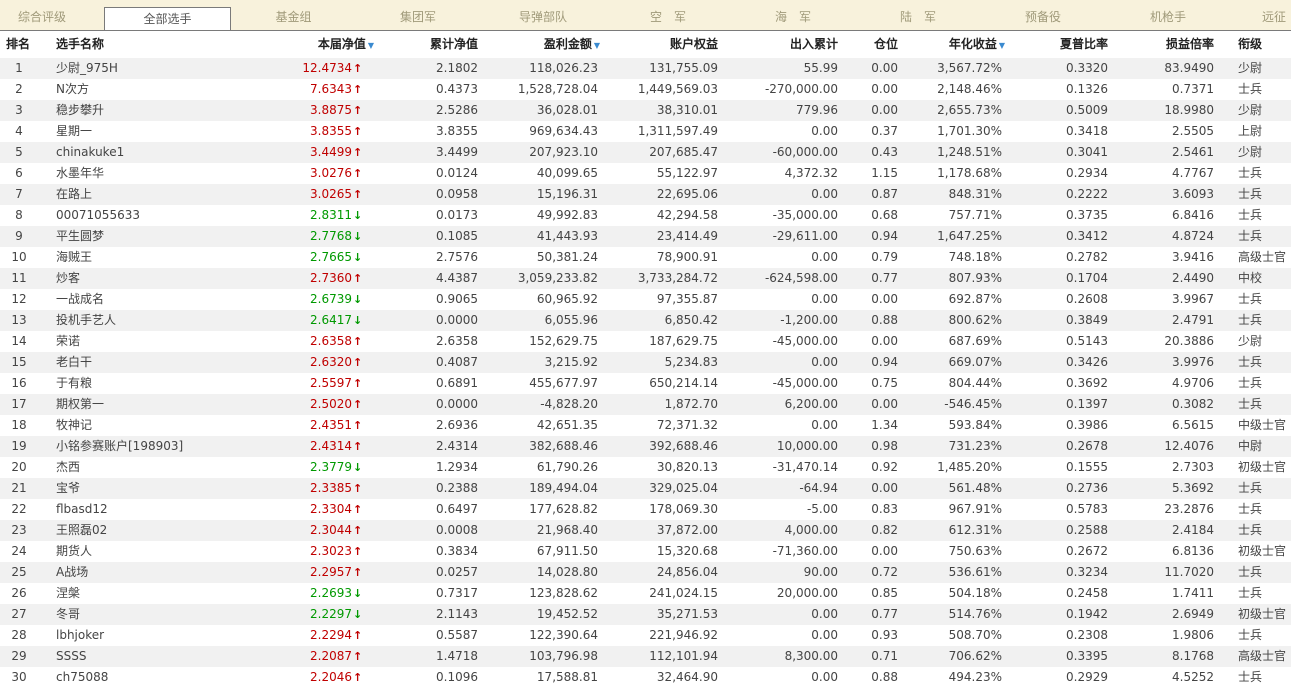 The width and height of the screenshot is (1291, 690). I want to click on cell-pl-ratio: 3.9976, so click(1193, 362).